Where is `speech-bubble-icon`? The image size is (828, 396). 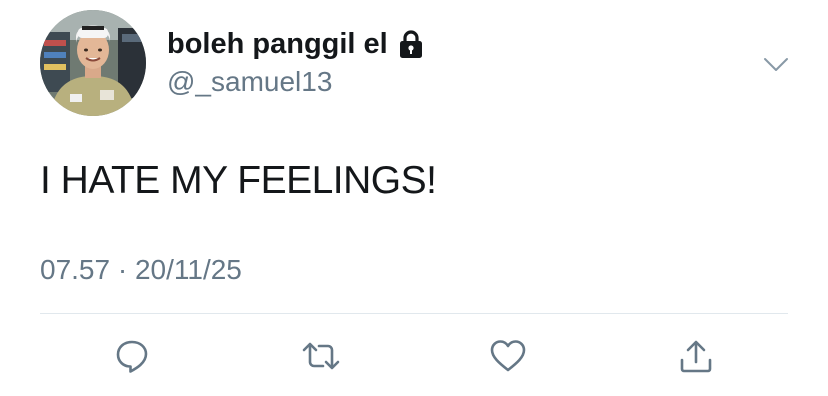
speech-bubble-icon is located at coordinates (132, 356).